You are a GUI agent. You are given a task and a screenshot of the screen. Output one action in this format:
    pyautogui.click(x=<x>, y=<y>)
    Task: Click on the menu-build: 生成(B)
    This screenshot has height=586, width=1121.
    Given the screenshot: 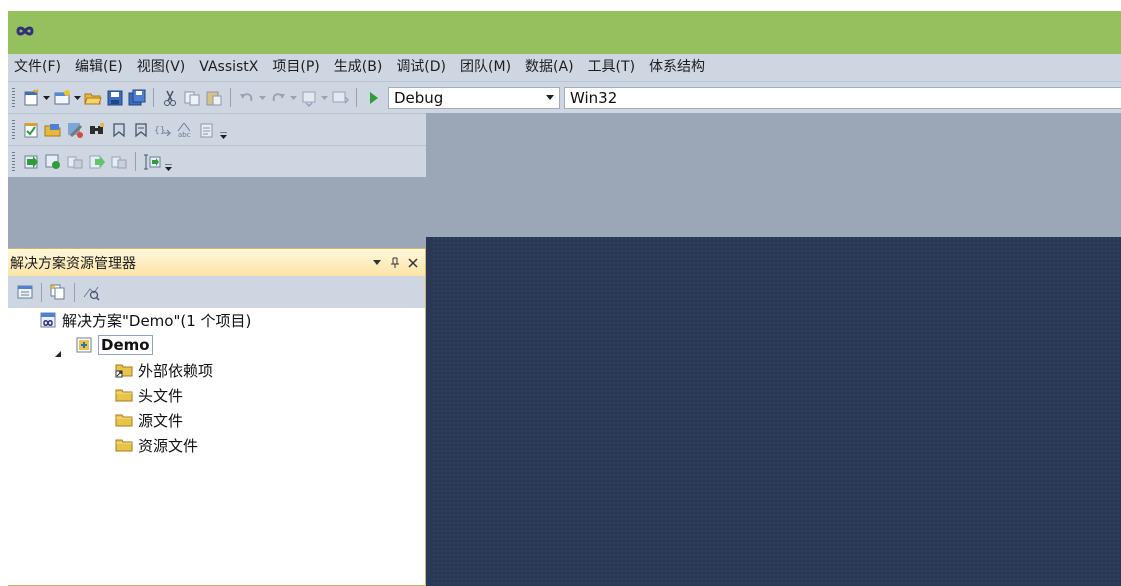 What is the action you would take?
    pyautogui.click(x=358, y=67)
    